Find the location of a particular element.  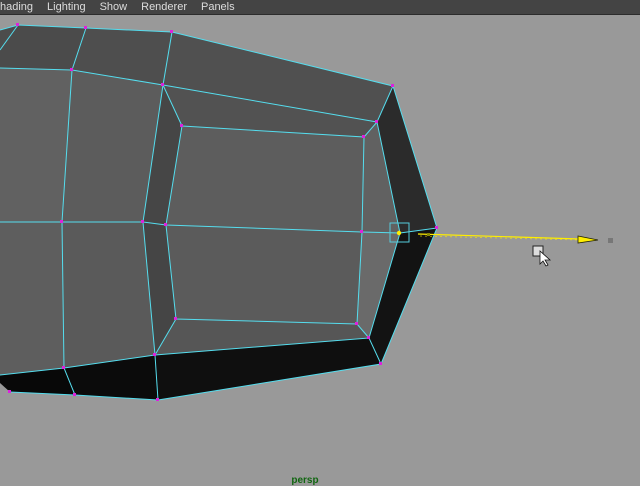

move-manipulator-handle is located at coordinates (515, 238).